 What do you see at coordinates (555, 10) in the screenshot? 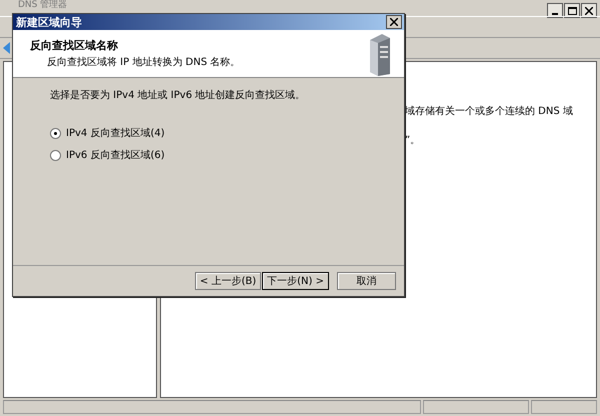
I see `minimize-button` at bounding box center [555, 10].